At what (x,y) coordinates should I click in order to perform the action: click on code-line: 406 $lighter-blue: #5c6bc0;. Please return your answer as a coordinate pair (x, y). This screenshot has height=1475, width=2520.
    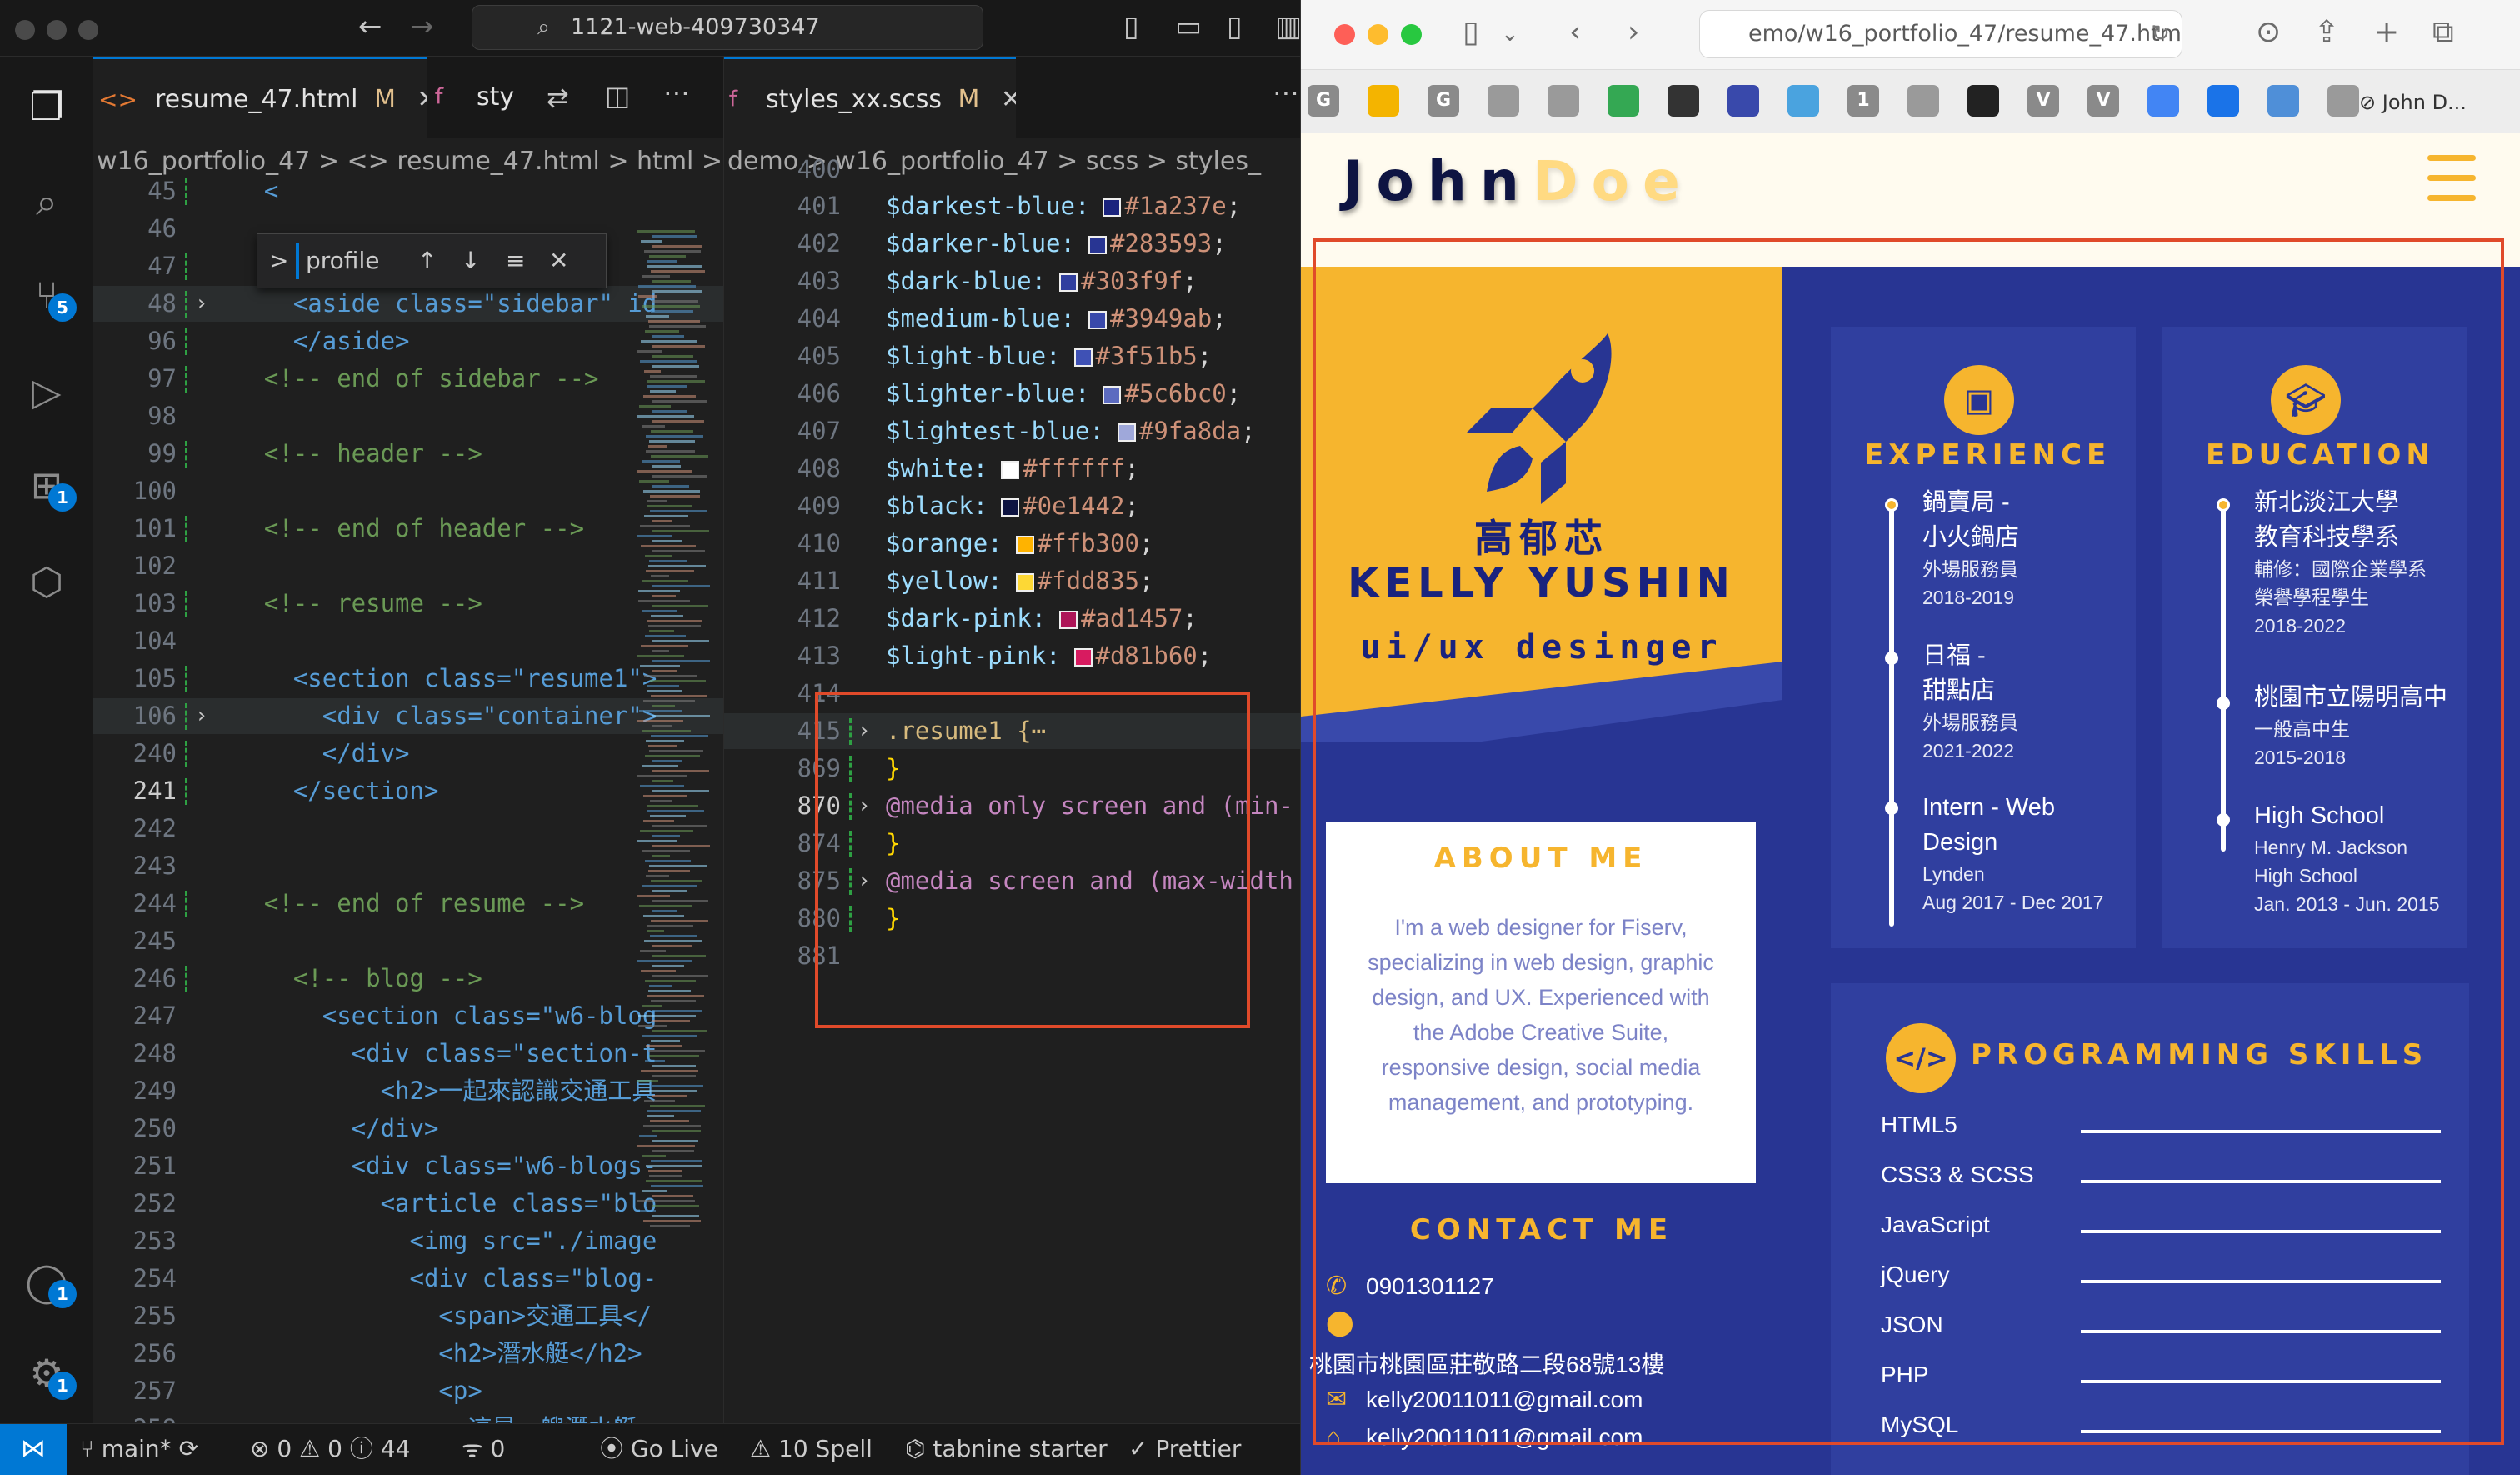
    Looking at the image, I should click on (1012, 394).